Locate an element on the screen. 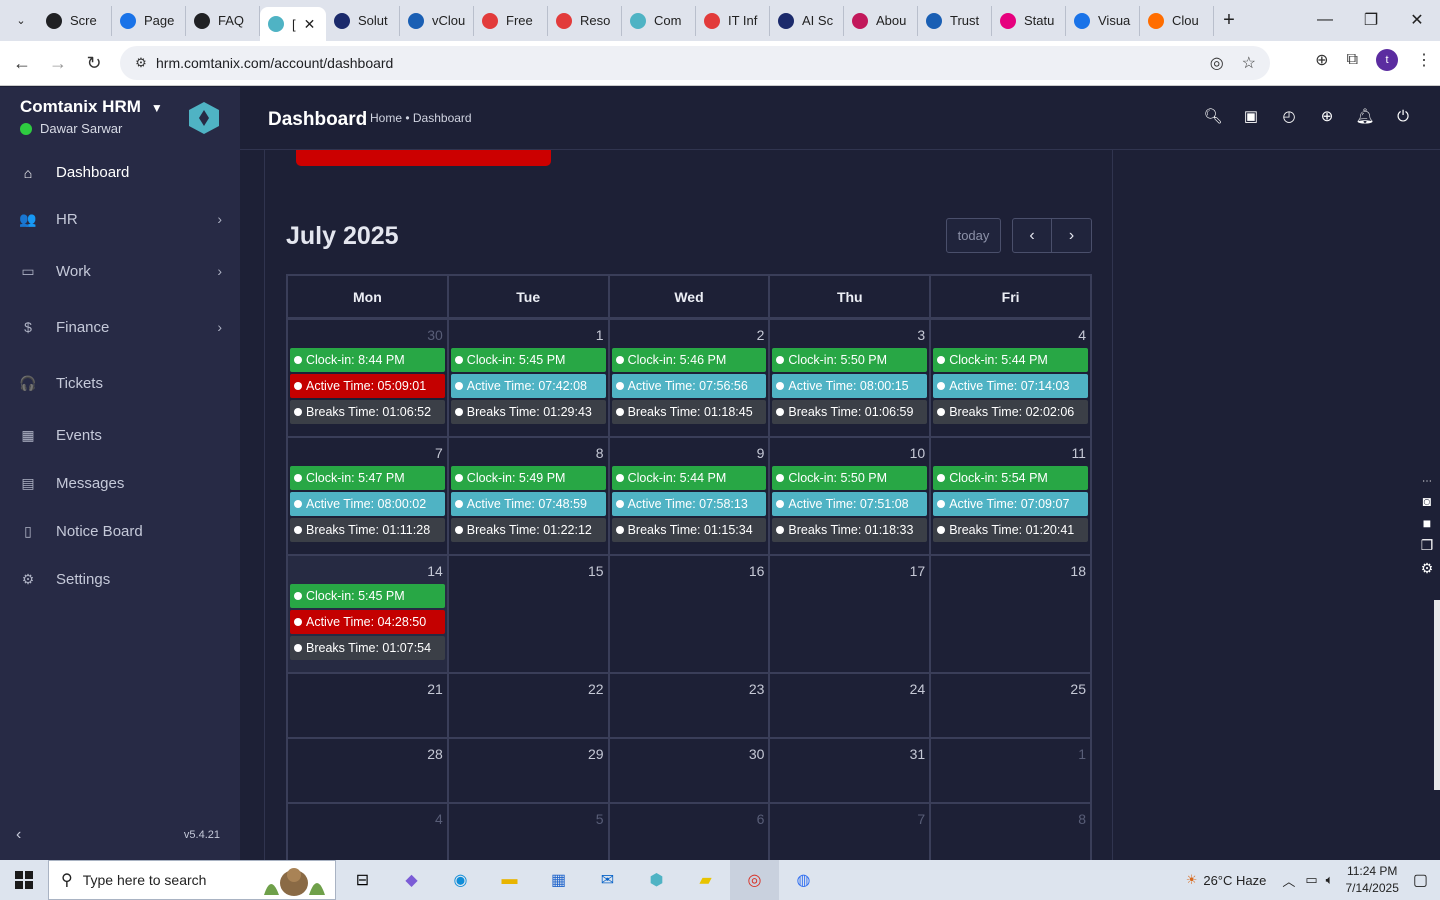  calendar-event: Clock-in: 5:45 PM is located at coordinates (528, 360).